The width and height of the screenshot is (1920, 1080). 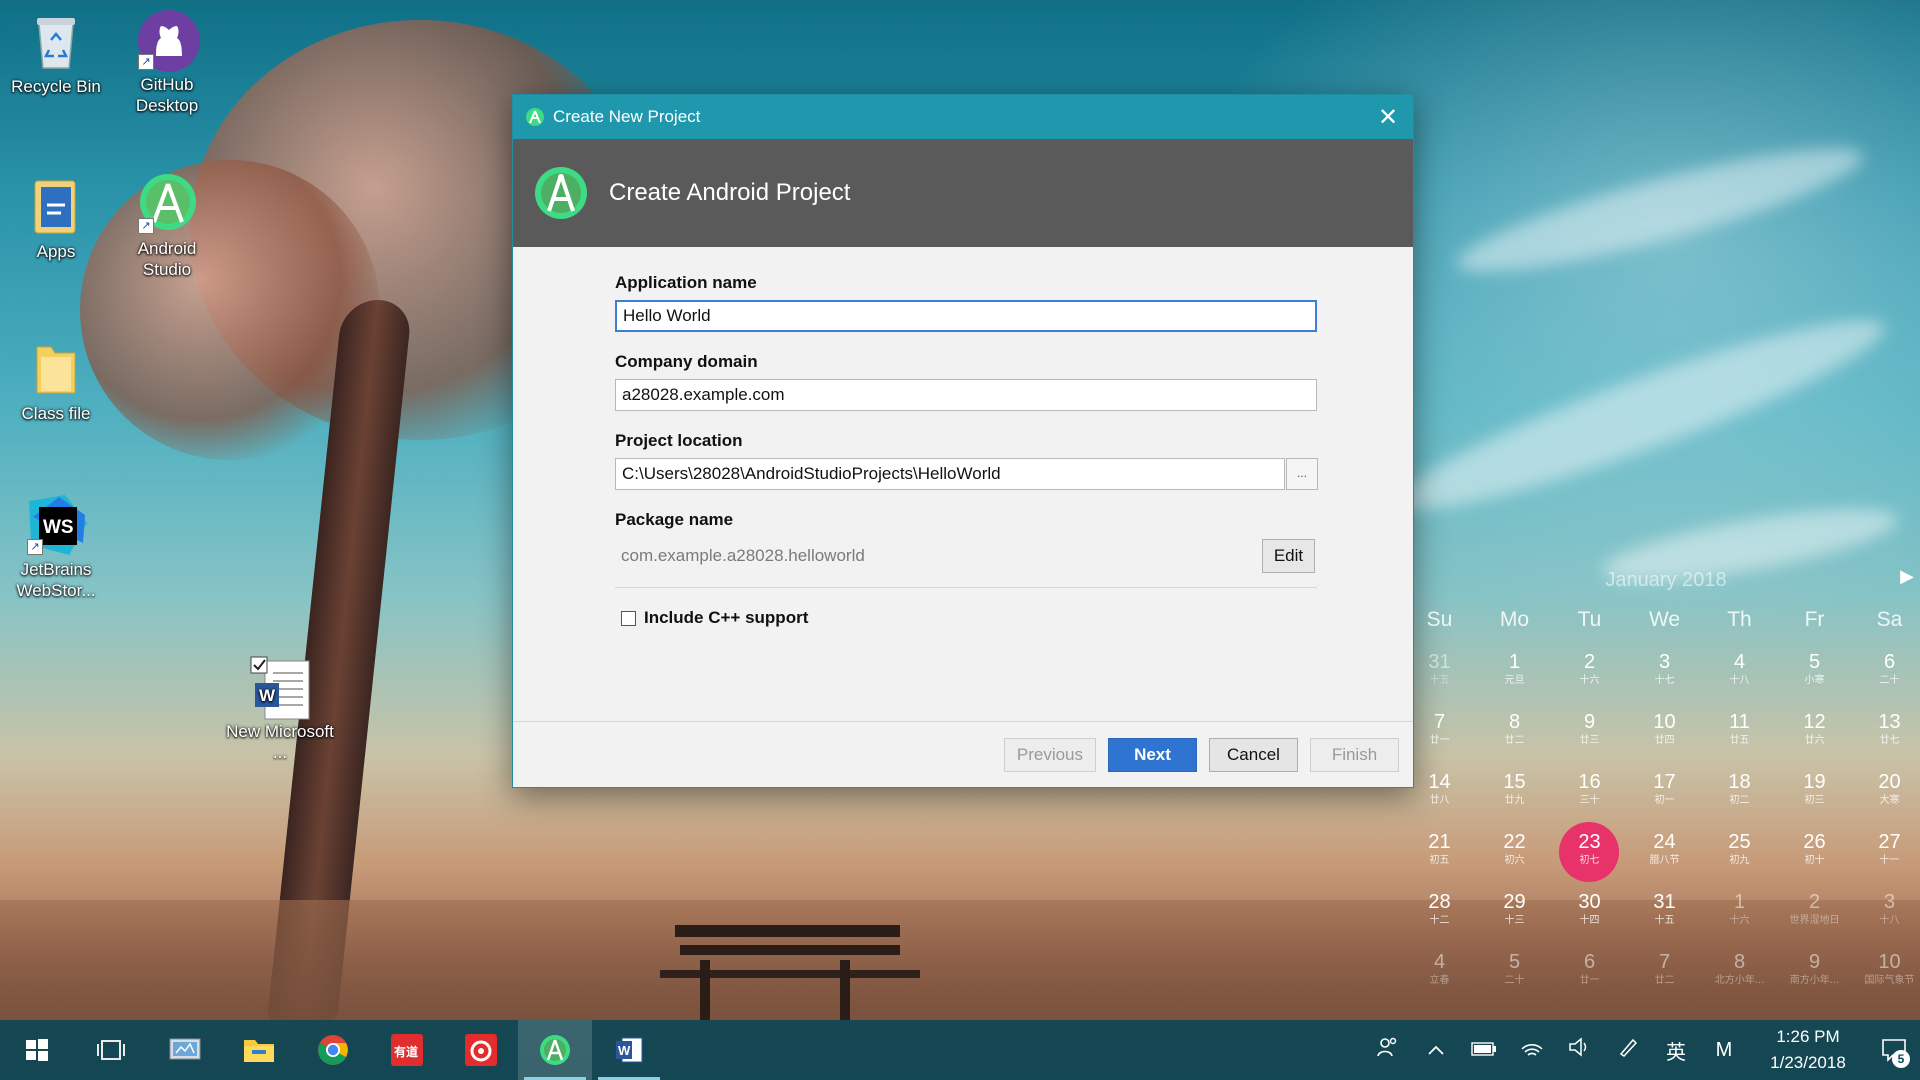 What do you see at coordinates (963, 117) in the screenshot?
I see `dialog-titlebar: Create New Project ✕` at bounding box center [963, 117].